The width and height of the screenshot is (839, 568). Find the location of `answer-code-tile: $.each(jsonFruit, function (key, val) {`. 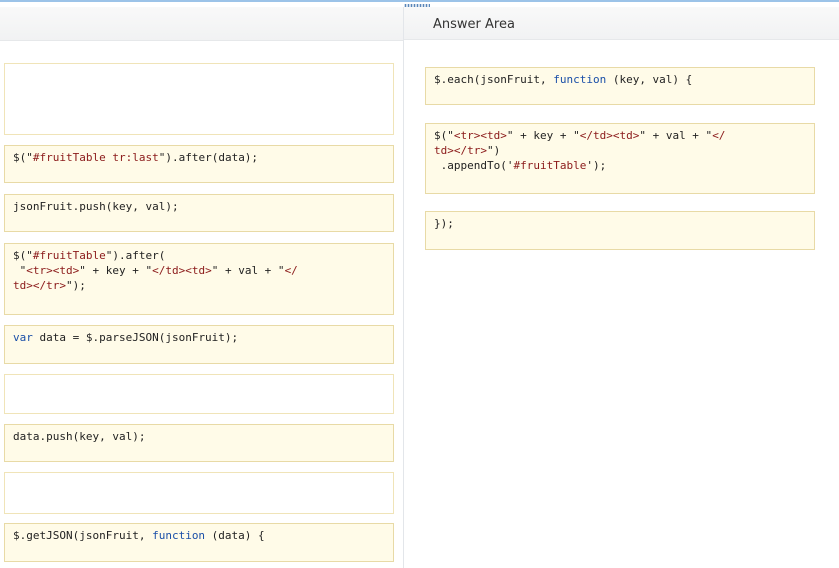

answer-code-tile: $.each(jsonFruit, function (key, val) { is located at coordinates (620, 86).